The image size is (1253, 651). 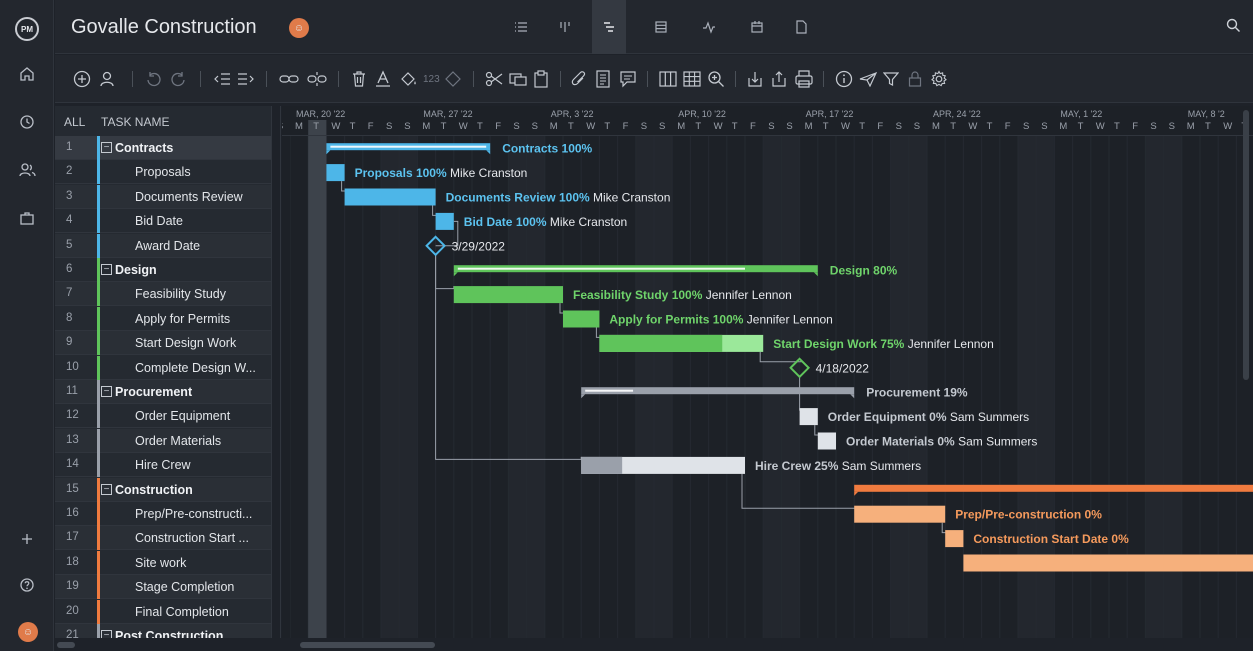 What do you see at coordinates (182, 416) in the screenshot?
I see `task-name: Order Equipment` at bounding box center [182, 416].